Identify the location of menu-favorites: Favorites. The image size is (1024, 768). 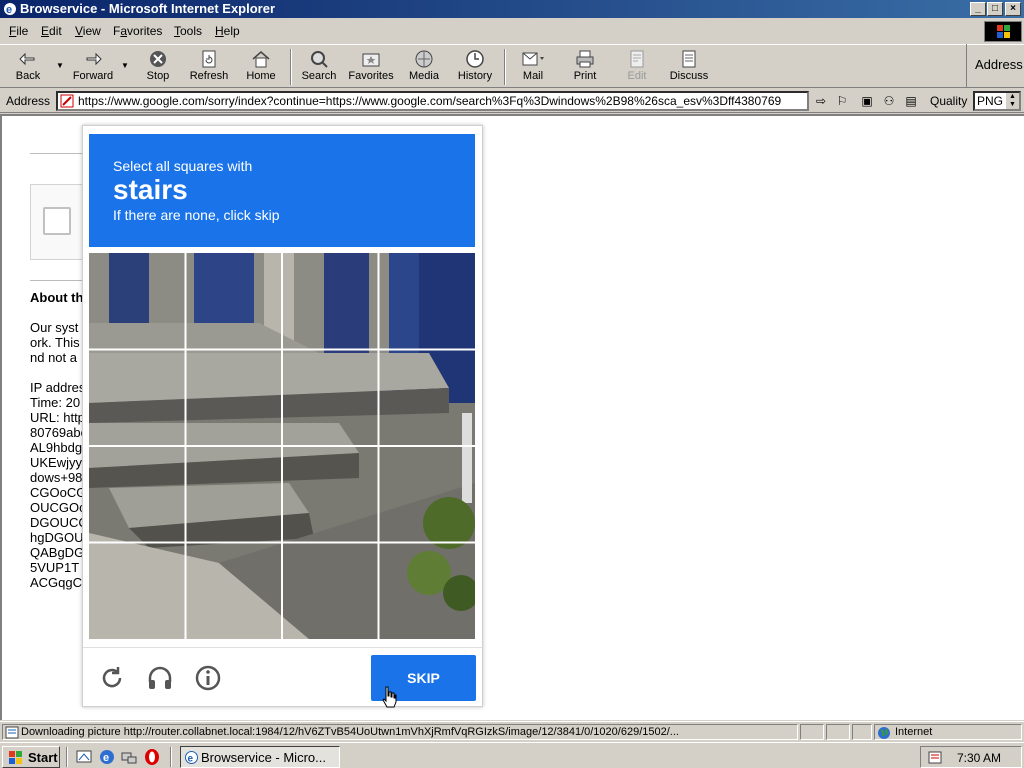
(137, 31).